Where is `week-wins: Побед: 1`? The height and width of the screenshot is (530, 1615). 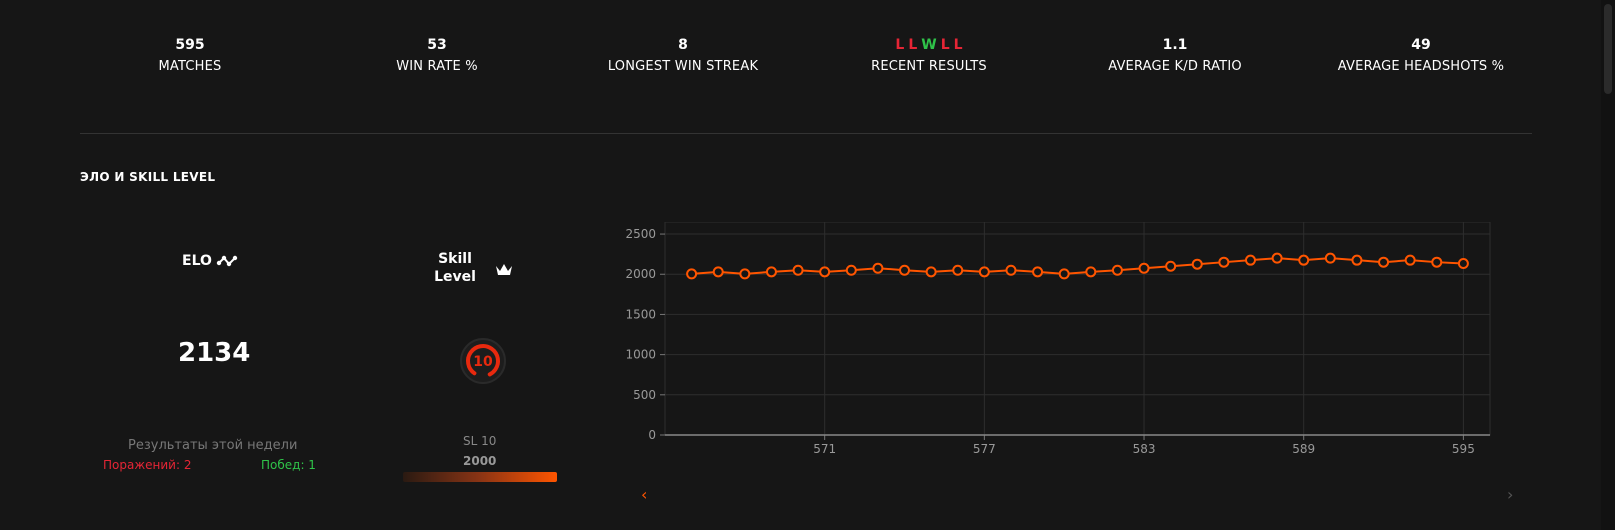
week-wins: Побед: 1 is located at coordinates (288, 465).